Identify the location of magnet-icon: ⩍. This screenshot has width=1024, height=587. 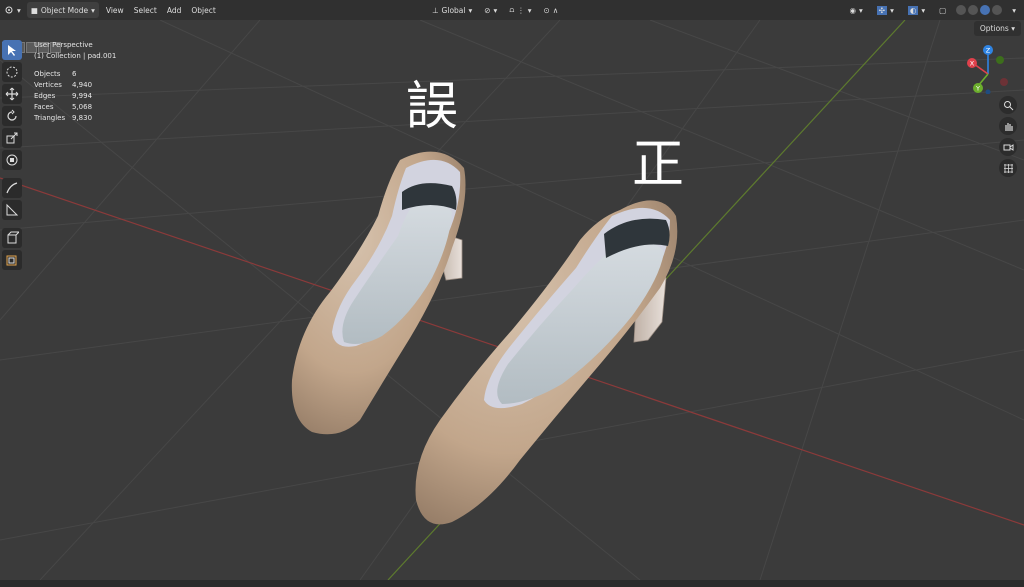
(512, 9).